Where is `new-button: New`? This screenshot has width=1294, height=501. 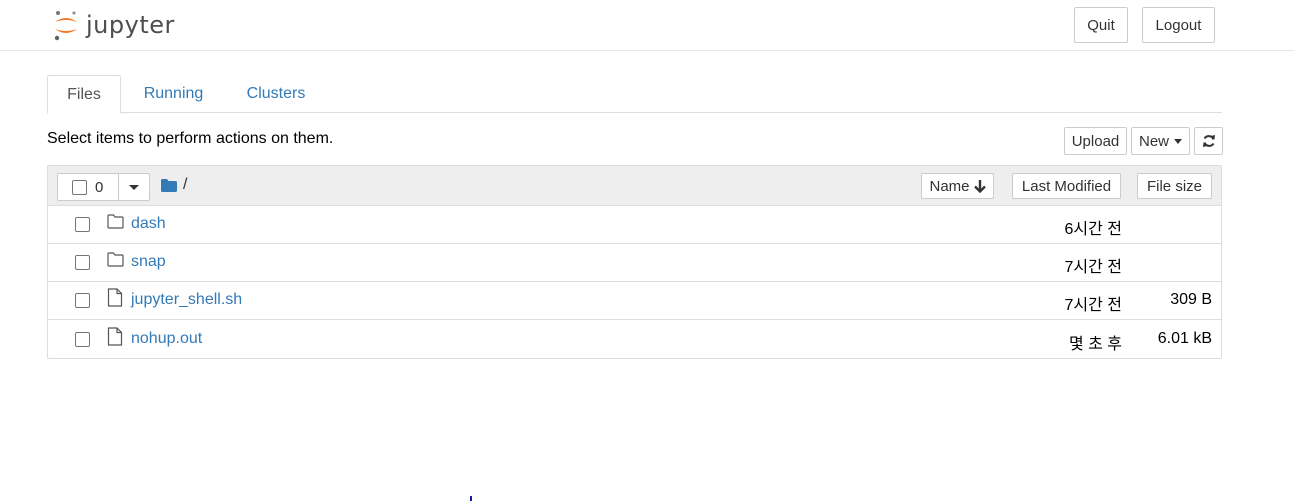
new-button: New is located at coordinates (1160, 141).